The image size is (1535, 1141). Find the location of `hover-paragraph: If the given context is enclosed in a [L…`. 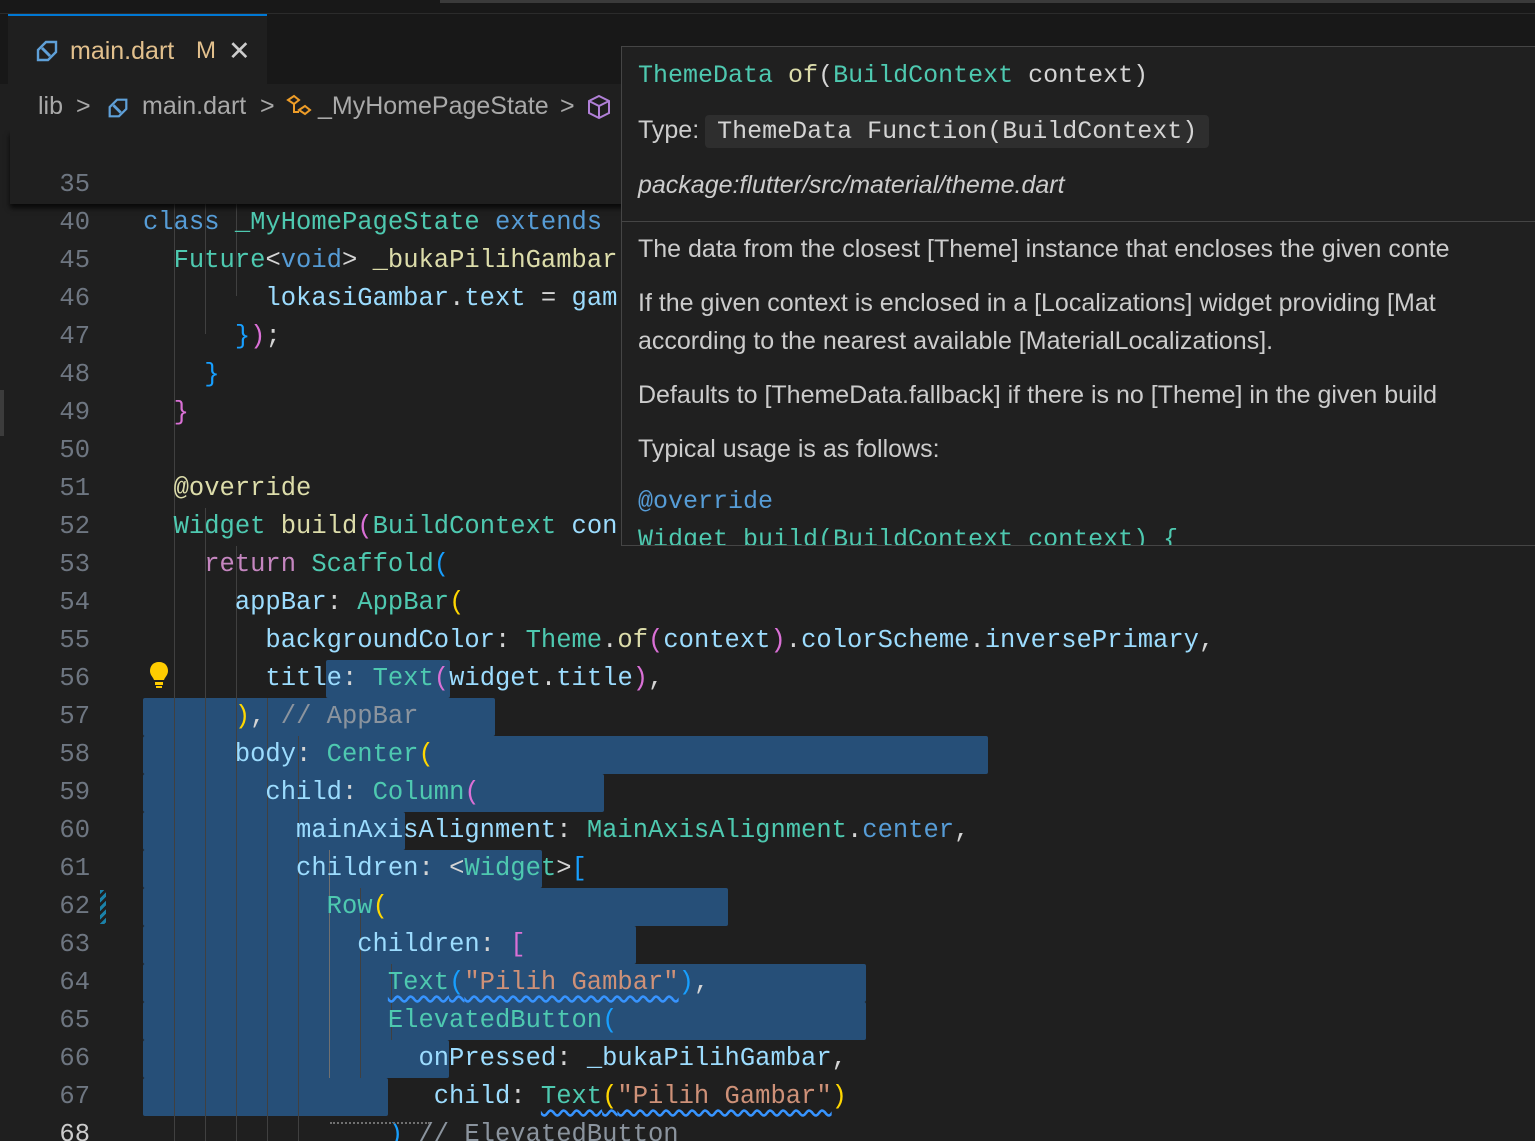

hover-paragraph: If the given context is enclosed in a [L… is located at coordinates (1037, 303).